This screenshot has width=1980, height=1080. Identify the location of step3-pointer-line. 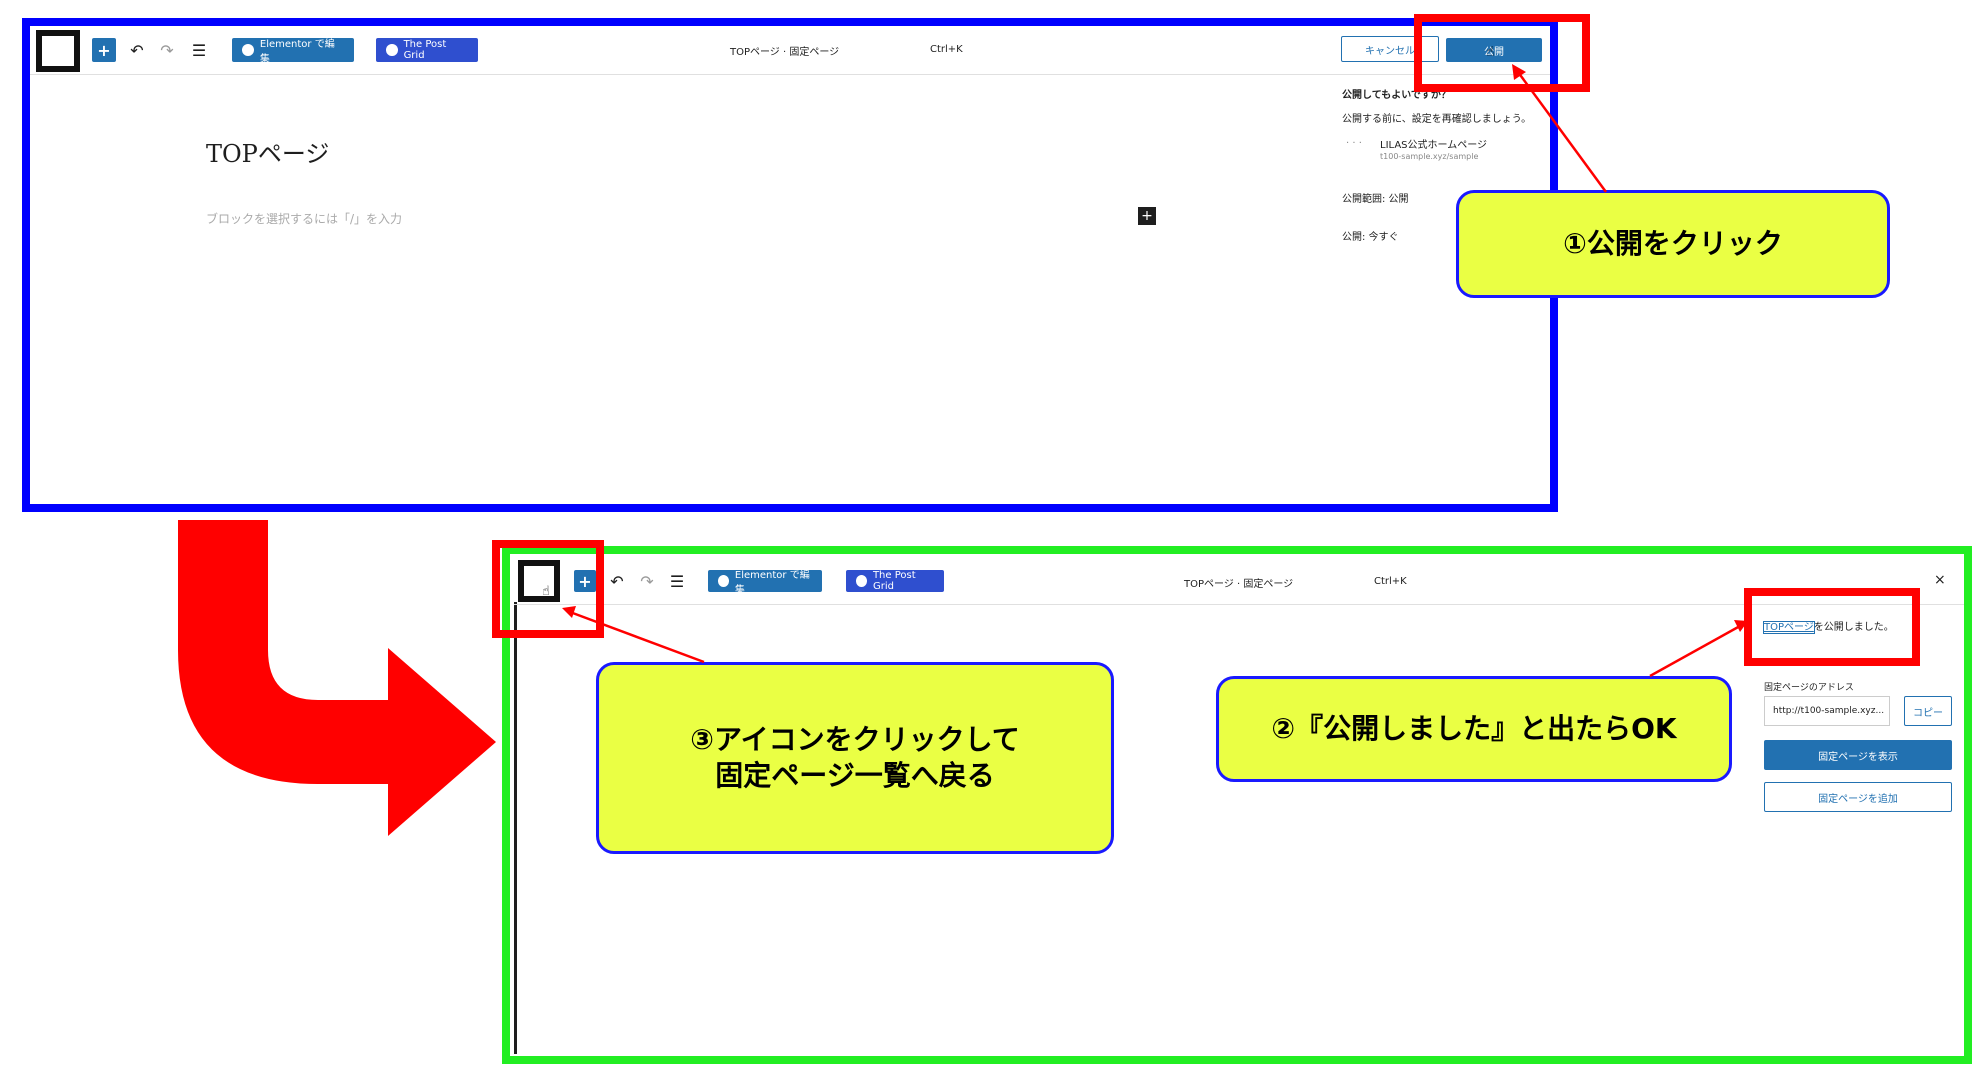
(637, 637).